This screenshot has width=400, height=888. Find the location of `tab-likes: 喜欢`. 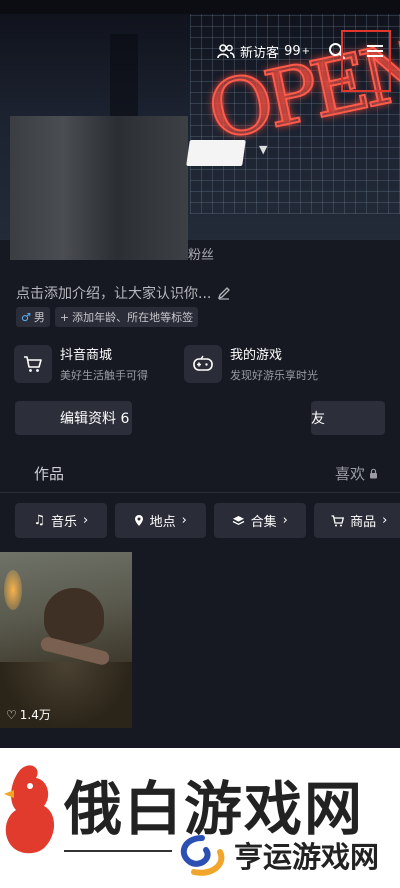

tab-likes: 喜欢 is located at coordinates (356, 473).